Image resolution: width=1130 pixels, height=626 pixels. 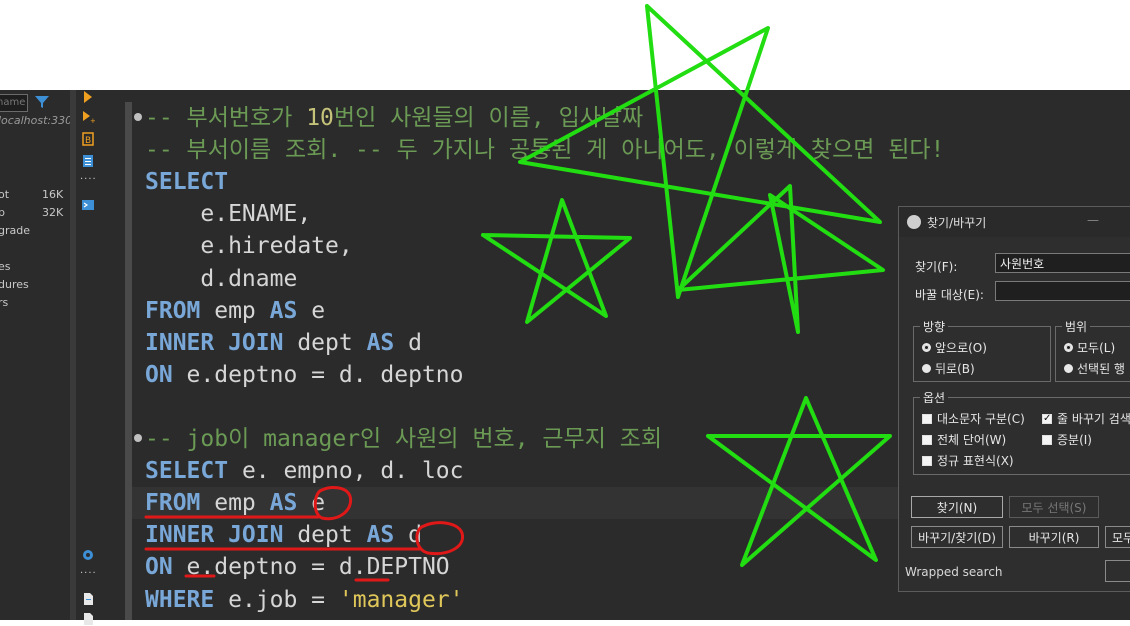 I want to click on format-icon, so click(x=88, y=161).